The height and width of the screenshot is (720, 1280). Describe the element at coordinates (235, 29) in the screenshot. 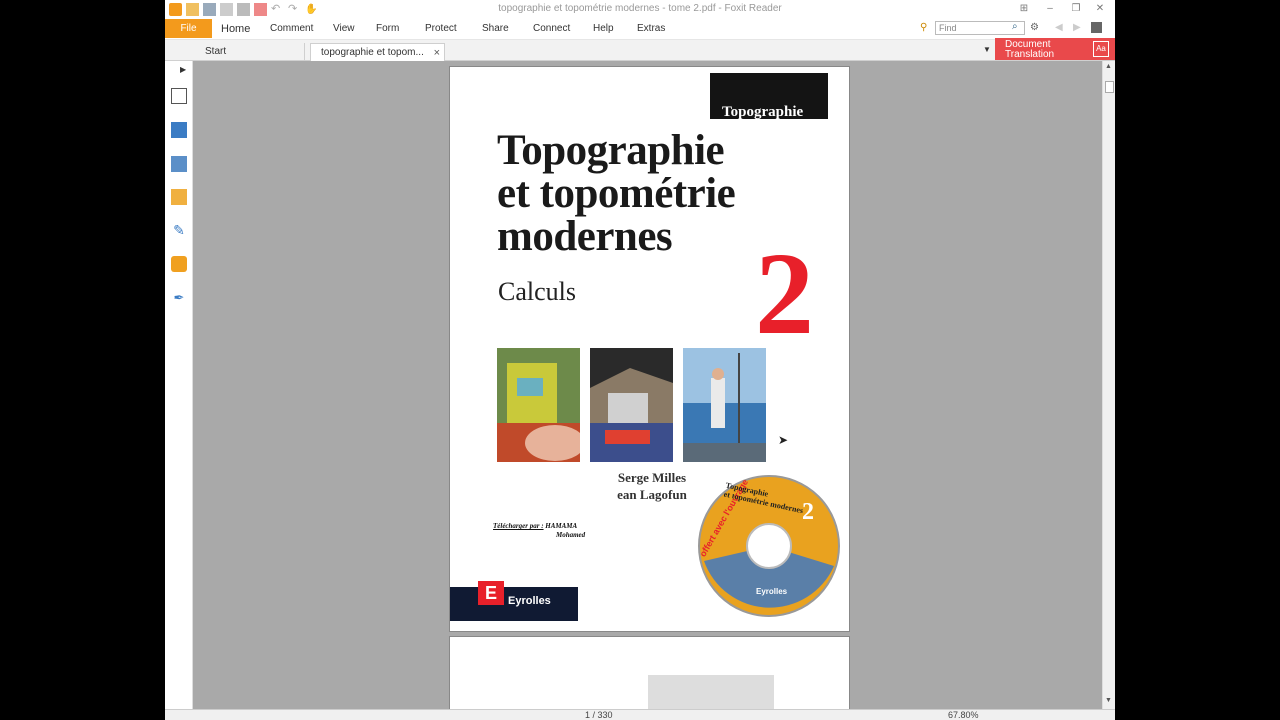

I see `tab-home: Home` at that location.